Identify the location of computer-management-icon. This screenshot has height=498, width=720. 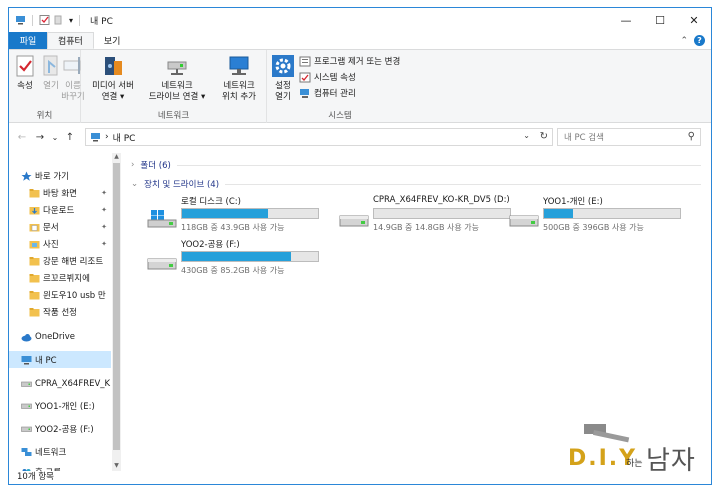
(304, 93).